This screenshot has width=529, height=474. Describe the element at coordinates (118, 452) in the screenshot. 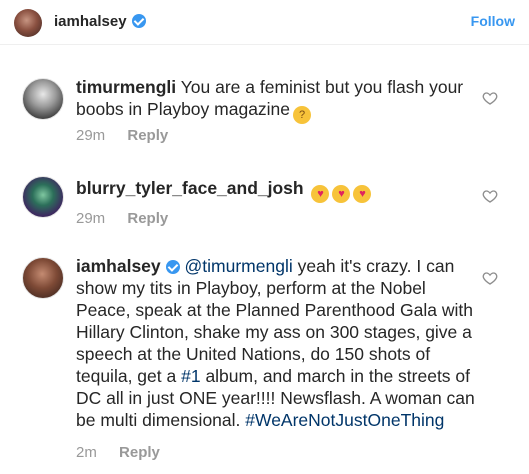

I see `comment-meta: 2m Reply` at that location.